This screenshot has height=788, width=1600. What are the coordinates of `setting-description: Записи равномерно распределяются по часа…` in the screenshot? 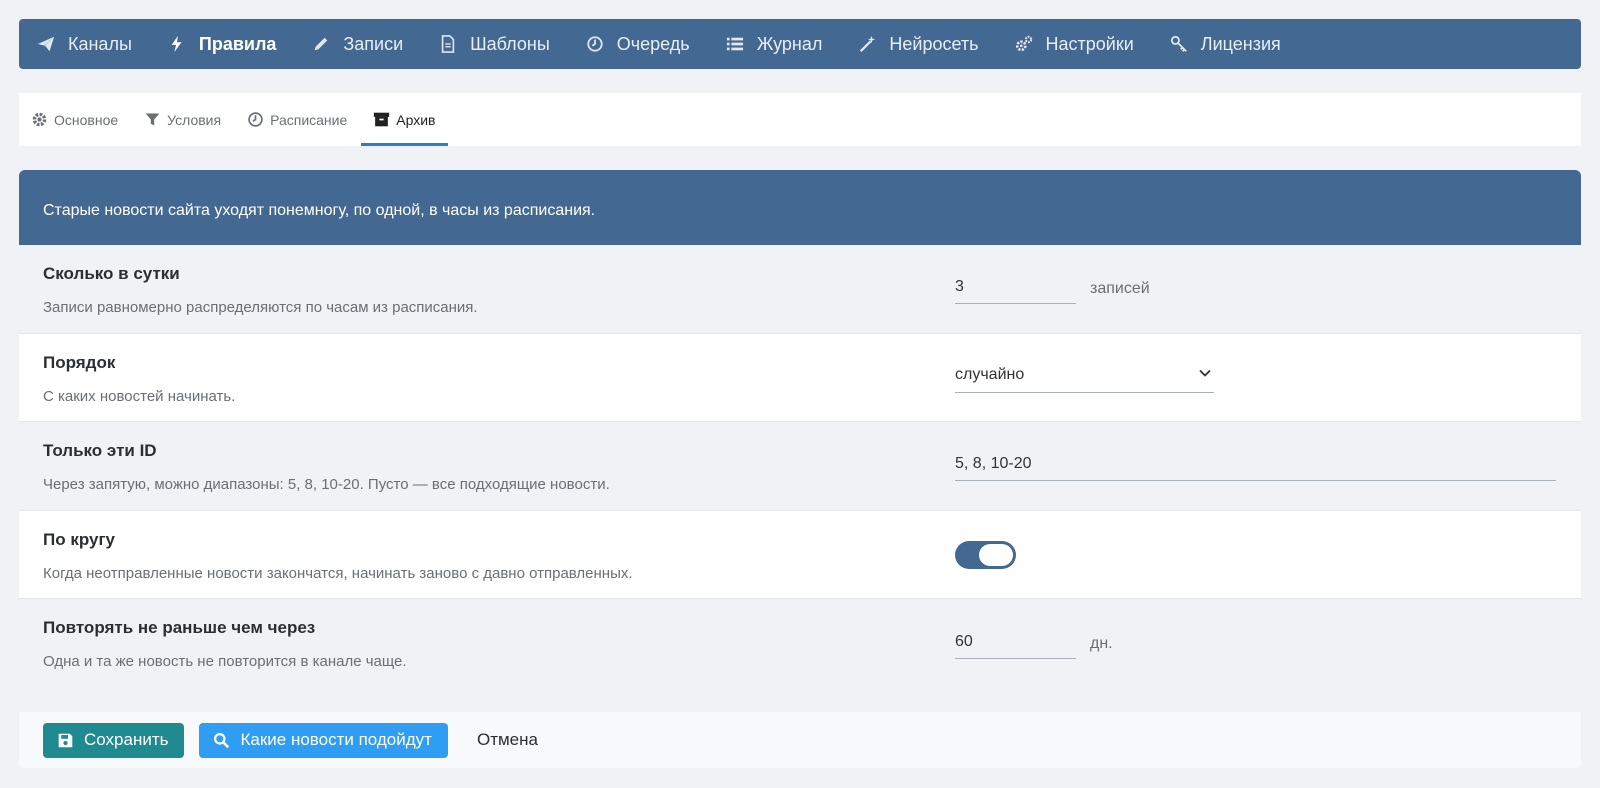 It's located at (260, 307).